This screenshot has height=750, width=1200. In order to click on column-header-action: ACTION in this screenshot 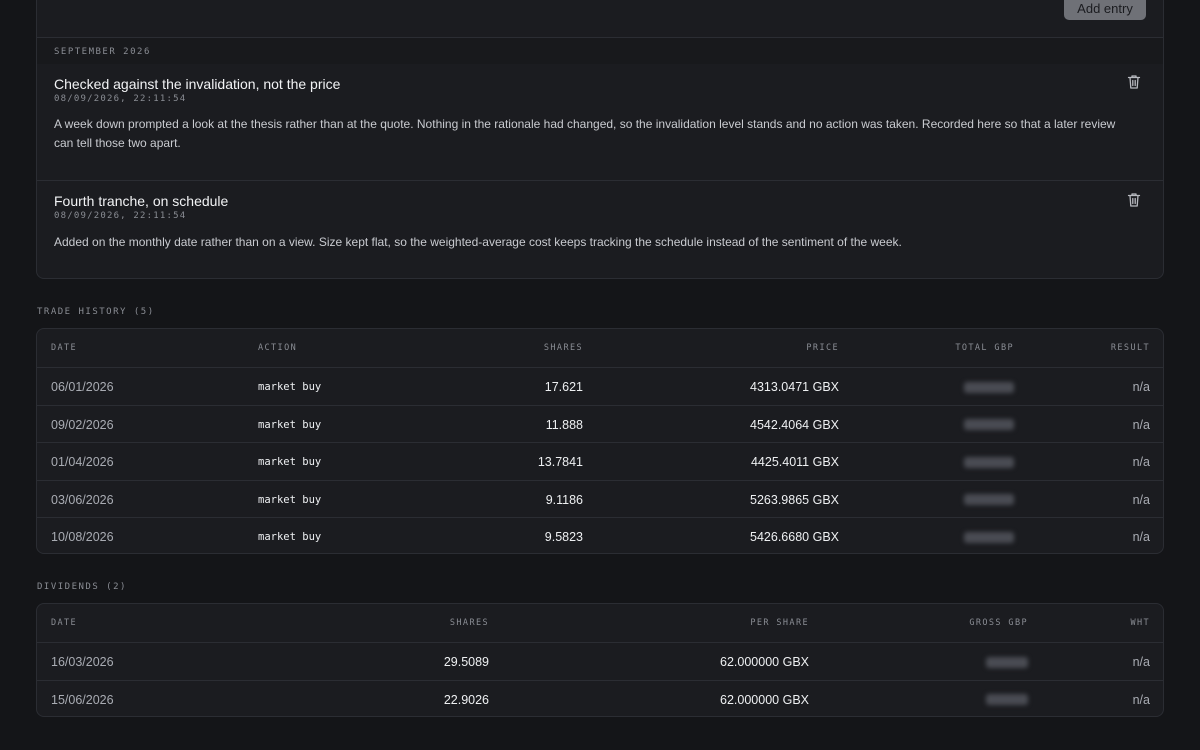, I will do `click(278, 348)`.